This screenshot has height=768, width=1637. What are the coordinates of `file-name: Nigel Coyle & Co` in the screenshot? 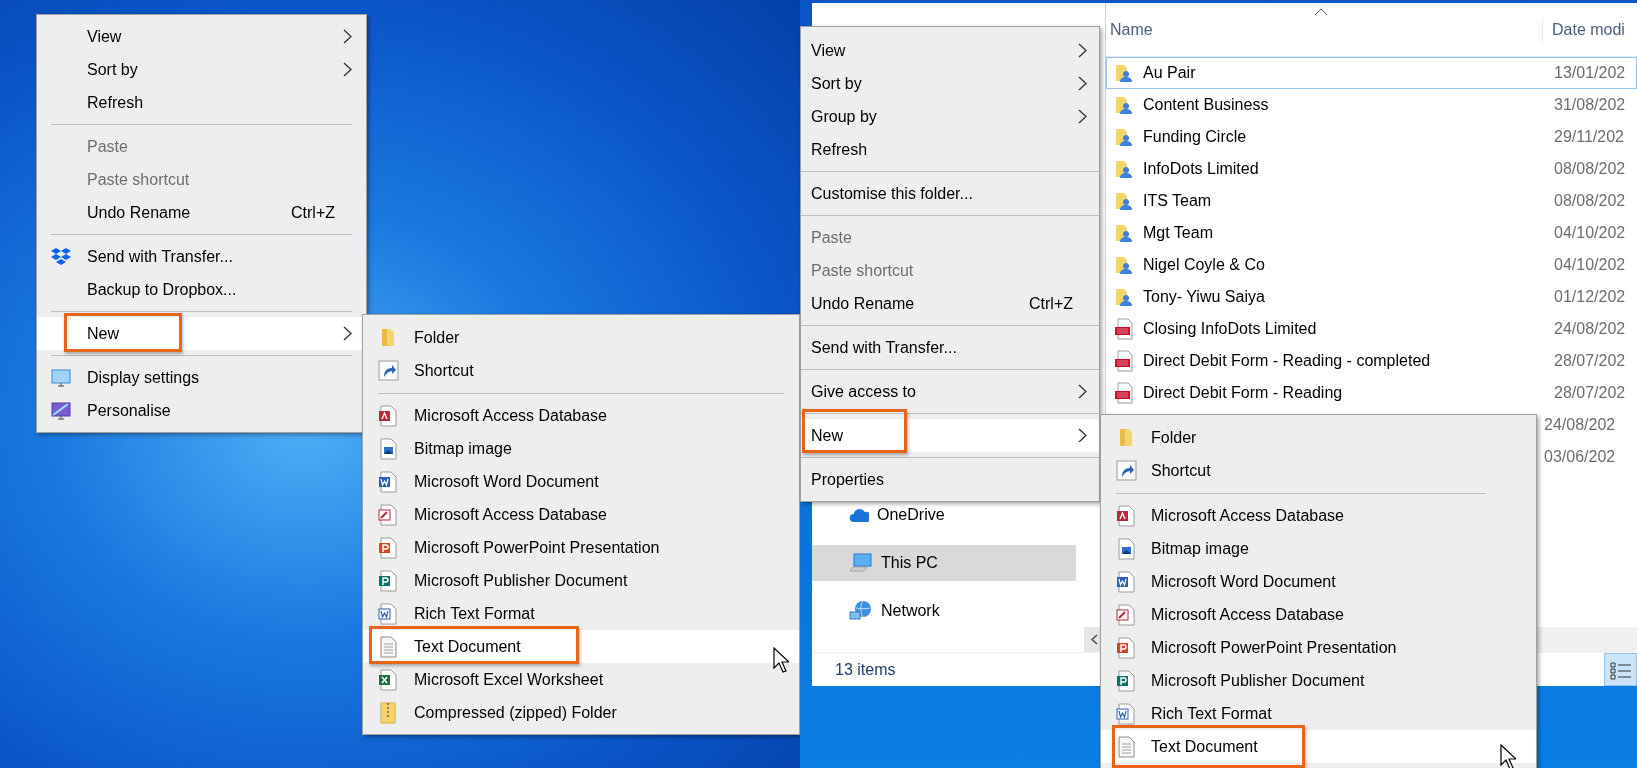 It's located at (1204, 265).